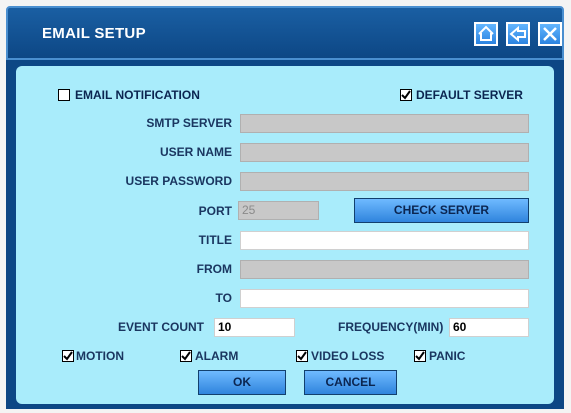  I want to click on frequency-label: FREQUENCY(MIN), so click(391, 327).